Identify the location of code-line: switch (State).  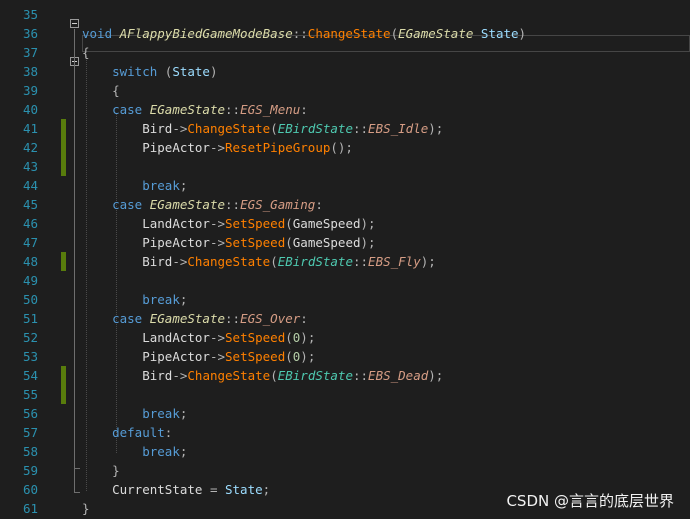
(149, 71).